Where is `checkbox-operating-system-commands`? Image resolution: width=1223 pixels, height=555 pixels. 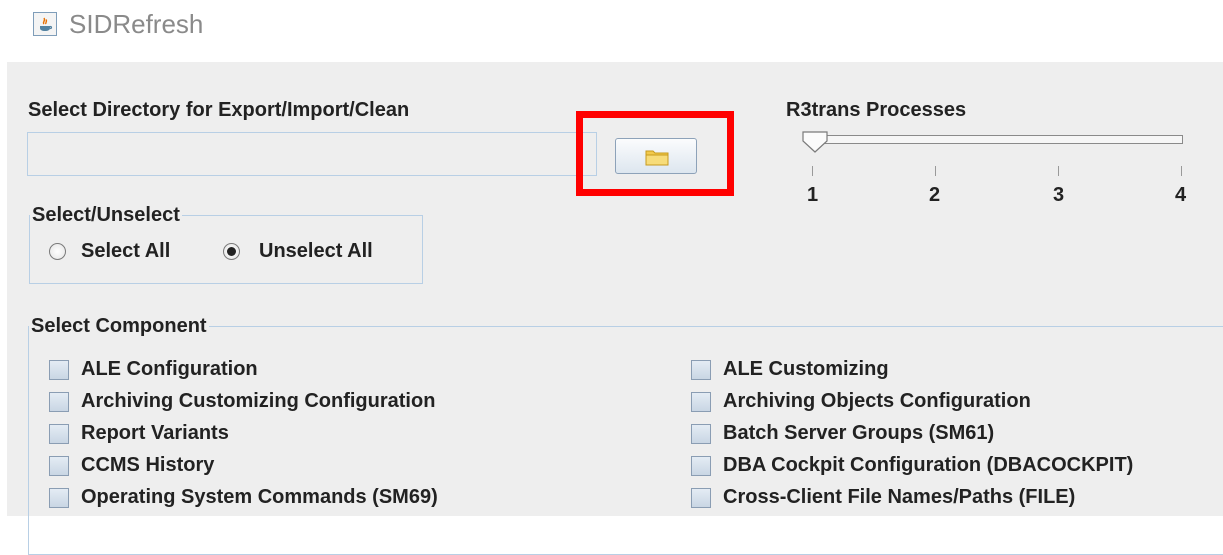
checkbox-operating-system-commands is located at coordinates (59, 498).